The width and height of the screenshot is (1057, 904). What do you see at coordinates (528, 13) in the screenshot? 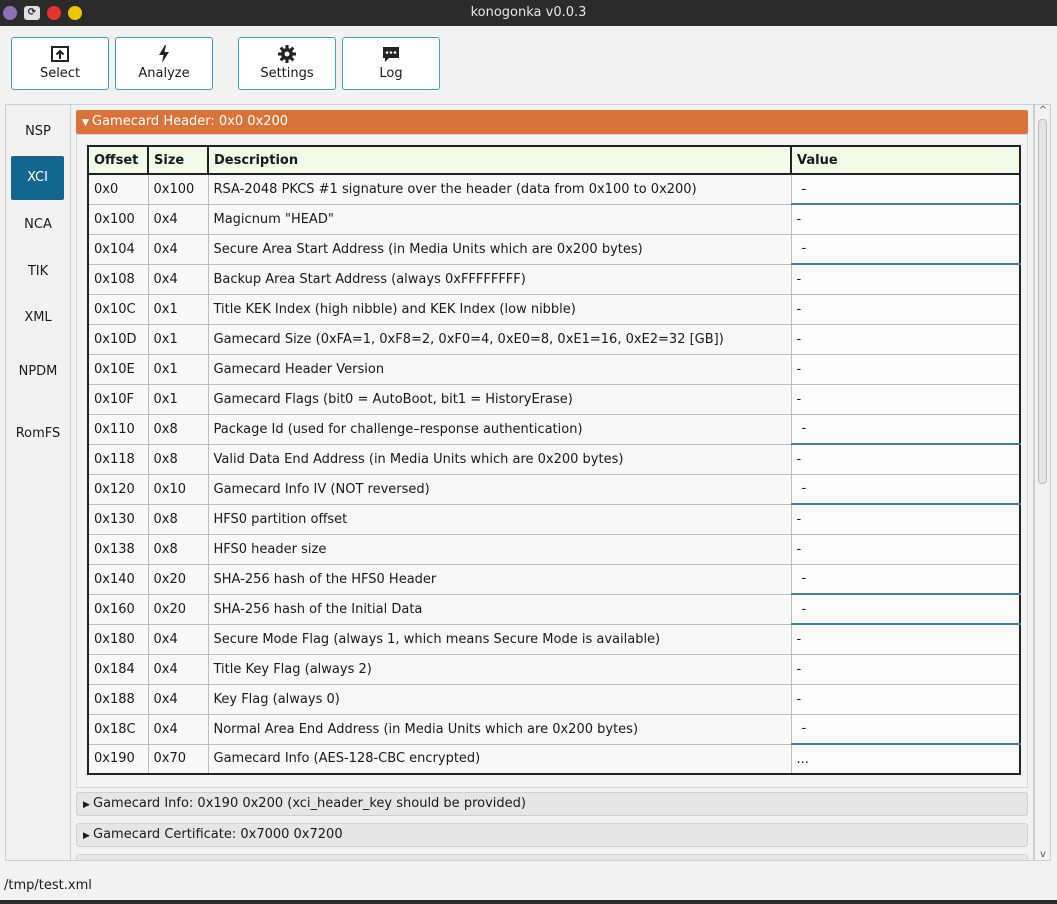
I see `title-bar: ⟳ konogonka v0.0.3` at bounding box center [528, 13].